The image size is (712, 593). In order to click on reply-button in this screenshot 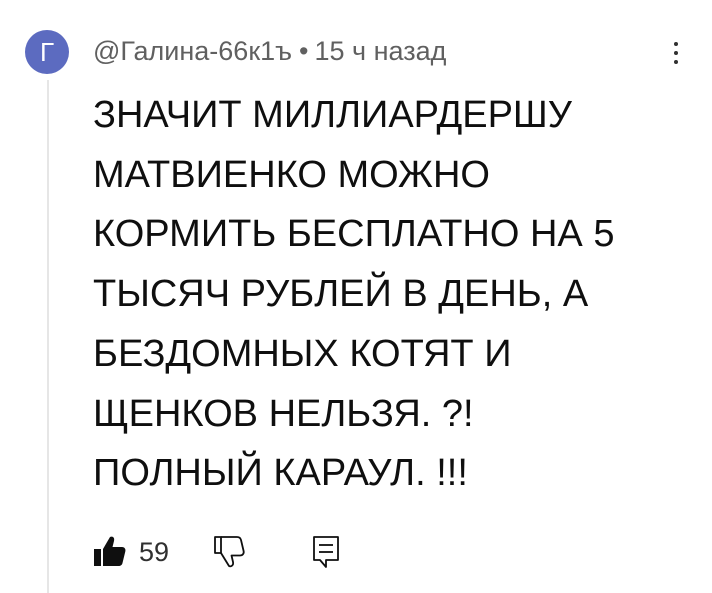, I will do `click(326, 552)`.